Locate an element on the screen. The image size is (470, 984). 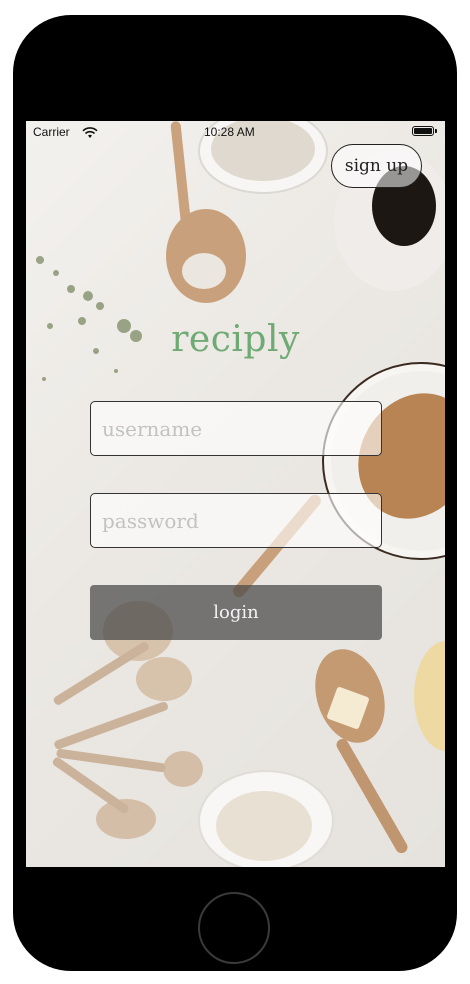
username-input is located at coordinates (236, 428).